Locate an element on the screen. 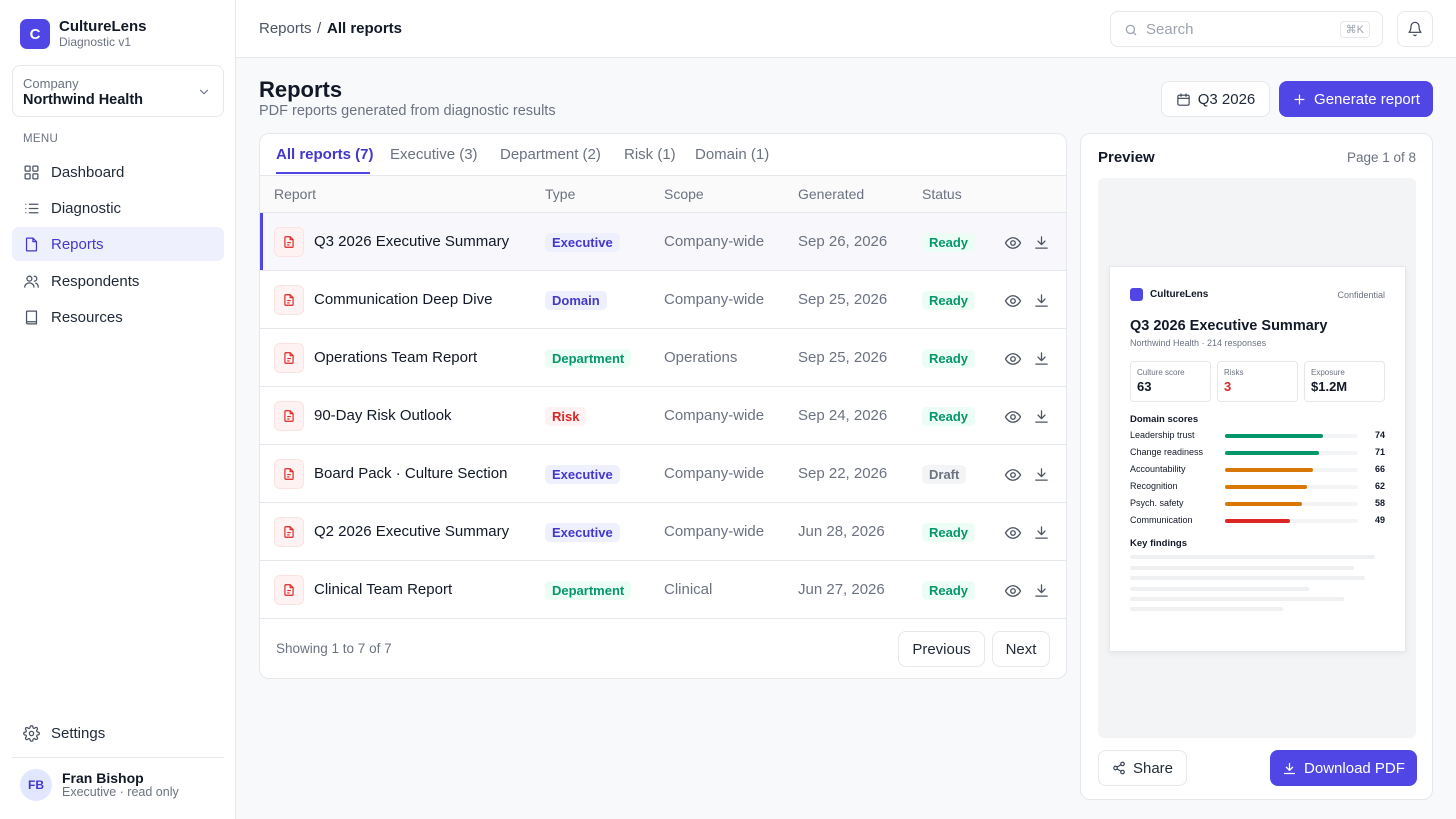 The image size is (1456, 819). column-header-status: Status is located at coordinates (942, 194).